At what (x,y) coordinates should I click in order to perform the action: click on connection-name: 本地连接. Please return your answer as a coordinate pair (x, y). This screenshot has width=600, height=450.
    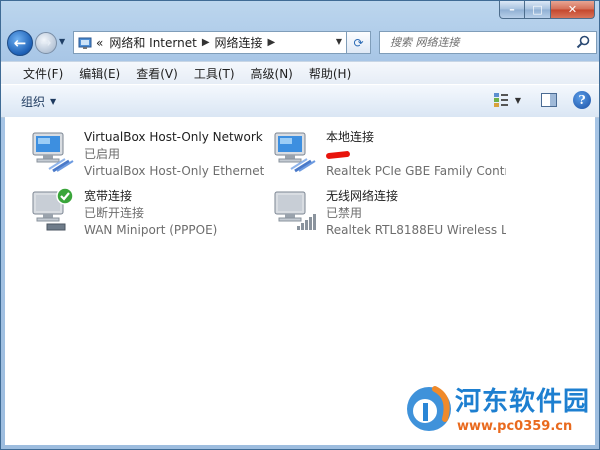
    Looking at the image, I should click on (350, 137).